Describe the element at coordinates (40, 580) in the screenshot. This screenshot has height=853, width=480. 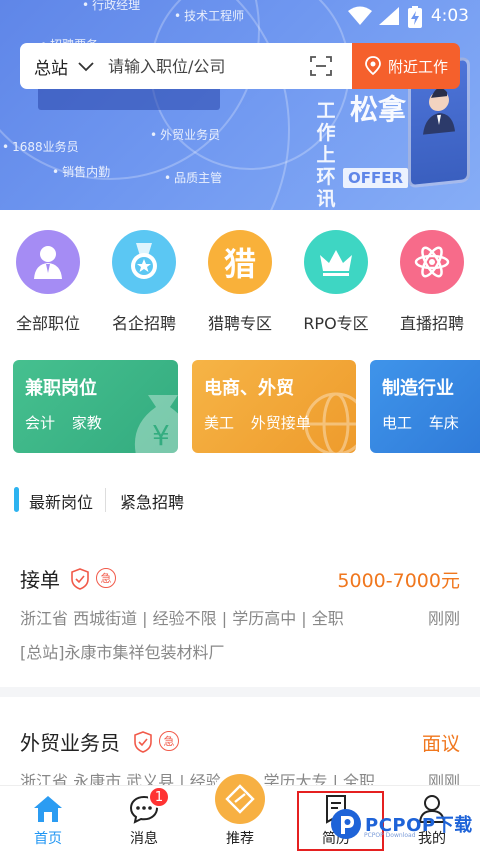
I see `job-title: 接单` at that location.